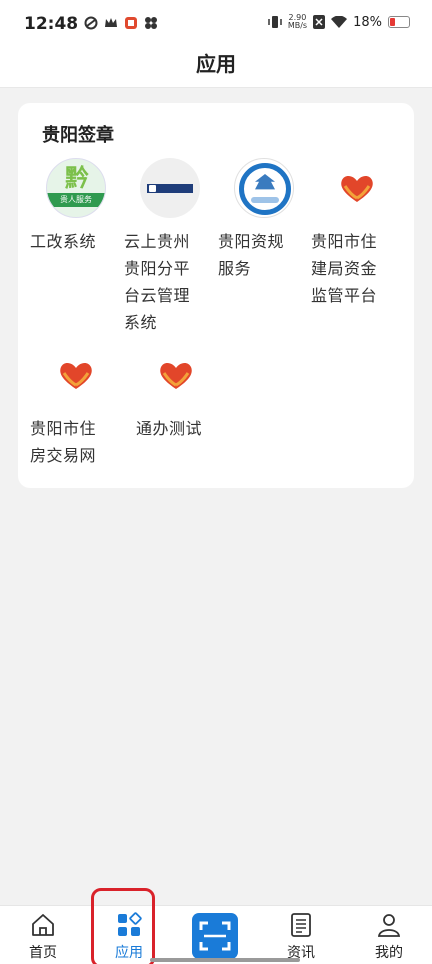 The height and width of the screenshot is (964, 432). What do you see at coordinates (257, 220) in the screenshot?
I see `app-item-zigui: 贵阳资规服务` at bounding box center [257, 220].